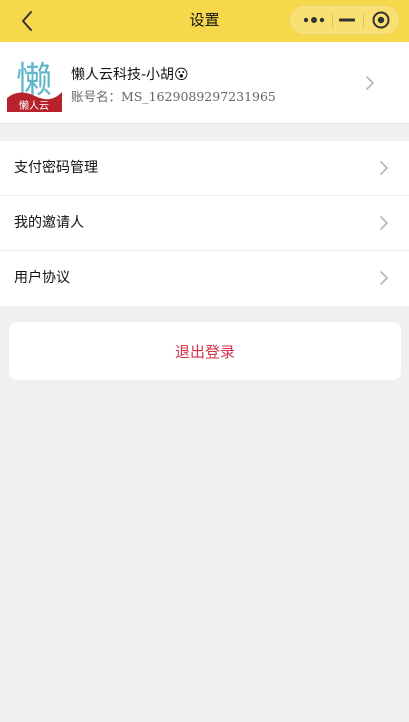 This screenshot has width=409, height=722. I want to click on more-dots-icon, so click(314, 20).